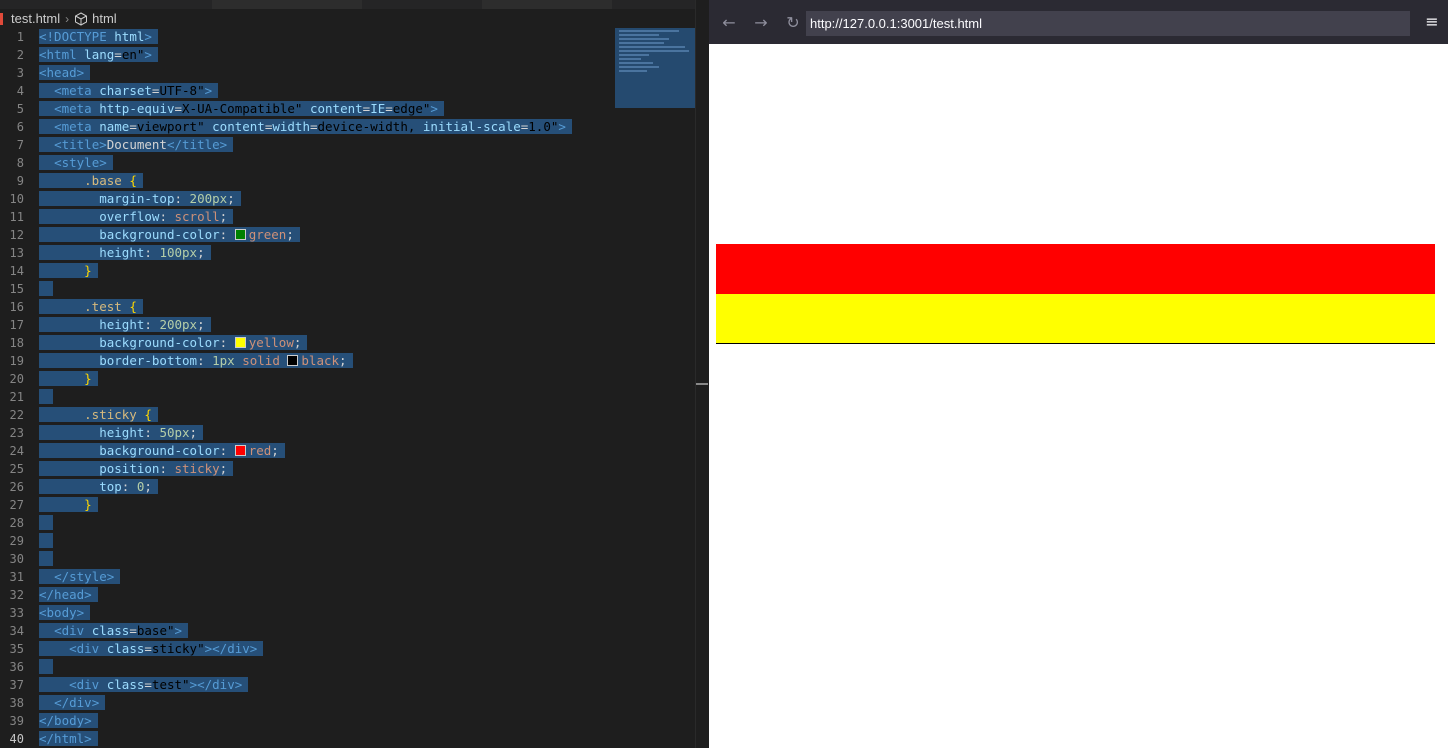 The width and height of the screenshot is (1448, 748). I want to click on code-line: 3 <head>, so click(350, 73).